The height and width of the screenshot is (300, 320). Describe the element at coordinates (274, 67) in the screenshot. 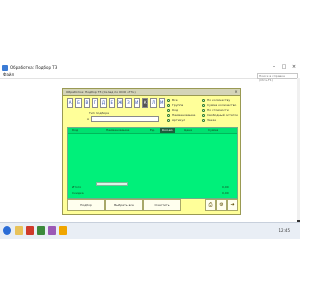

I see `minimize-button: –` at that location.